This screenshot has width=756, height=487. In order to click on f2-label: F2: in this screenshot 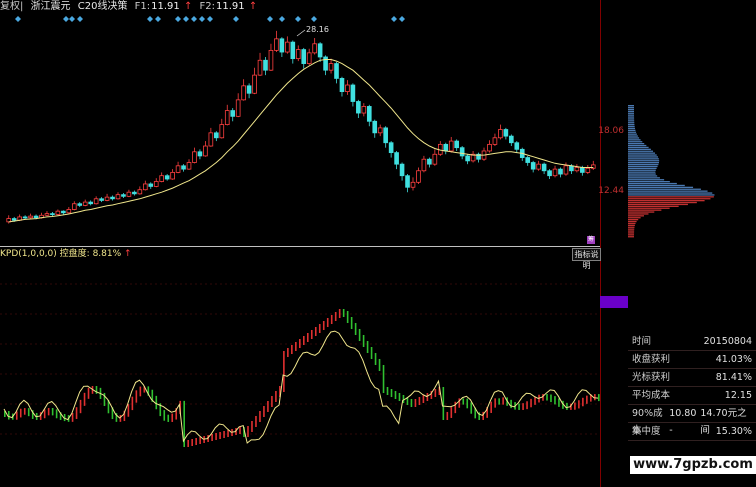, I will do `click(207, 6)`.